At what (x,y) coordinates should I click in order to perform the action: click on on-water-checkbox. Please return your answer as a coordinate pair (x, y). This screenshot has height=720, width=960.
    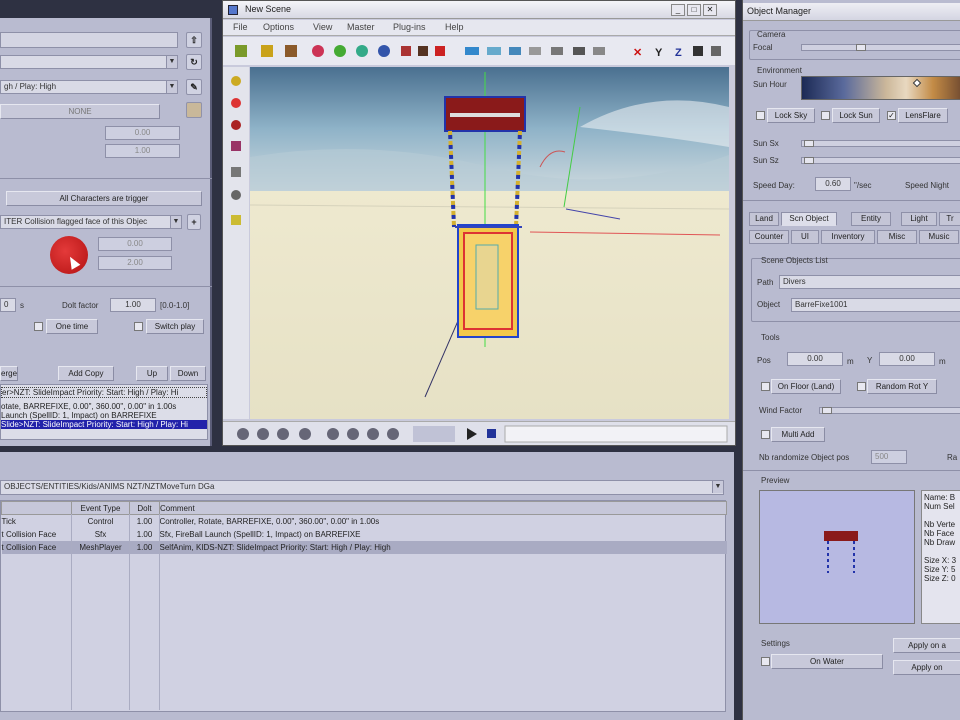
    Looking at the image, I should click on (765, 661).